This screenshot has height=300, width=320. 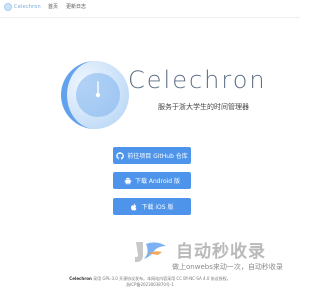 What do you see at coordinates (203, 107) in the screenshot?
I see `app-subtitle: 服务于浙大学生的时间管理器` at bounding box center [203, 107].